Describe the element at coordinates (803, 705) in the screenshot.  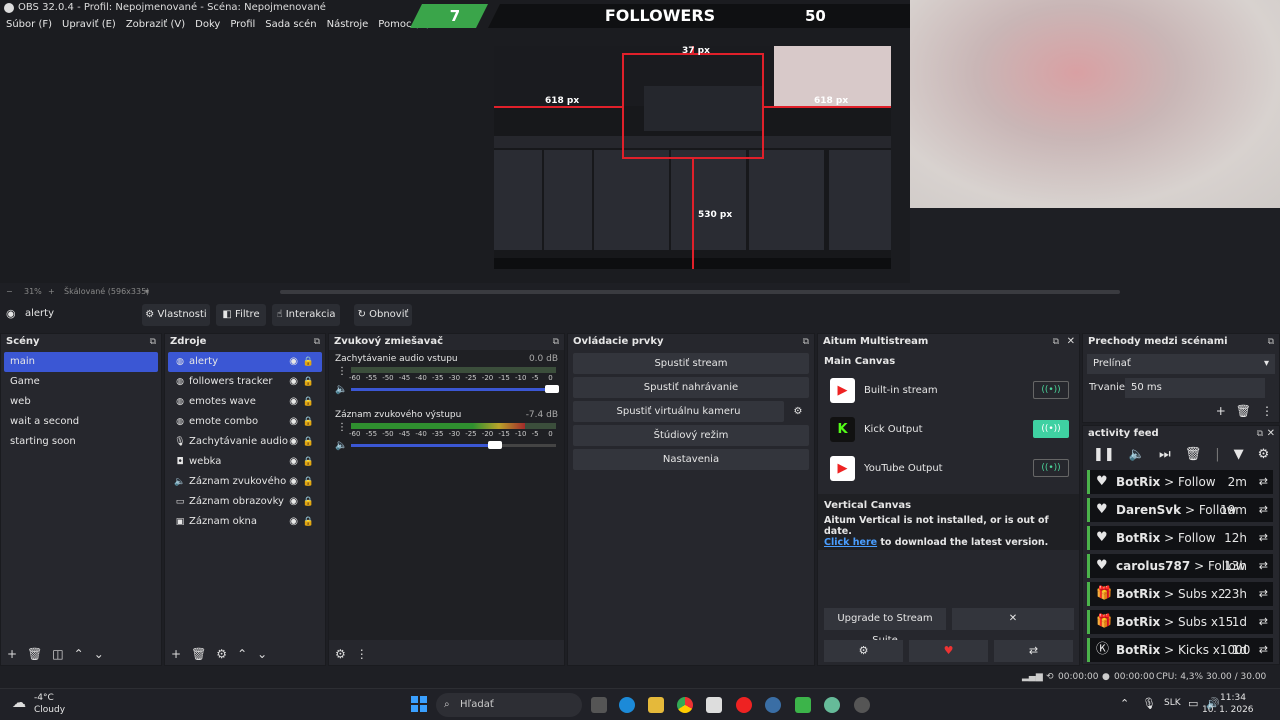
I see `kick-app-icon` at that location.